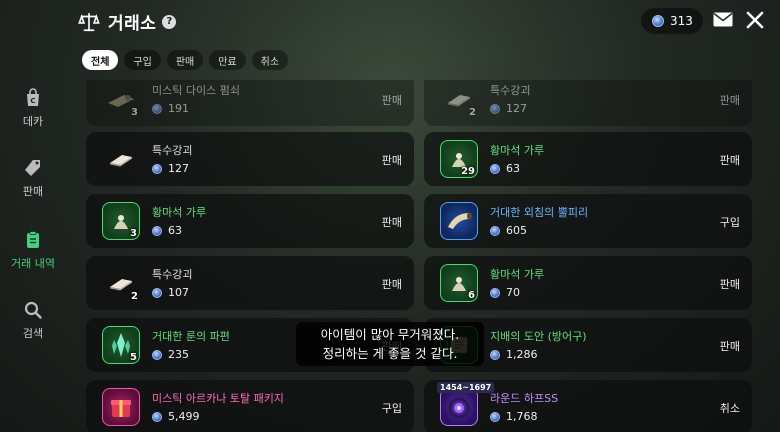 The width and height of the screenshot is (780, 432). I want to click on tab-buy: 구입, so click(142, 60).